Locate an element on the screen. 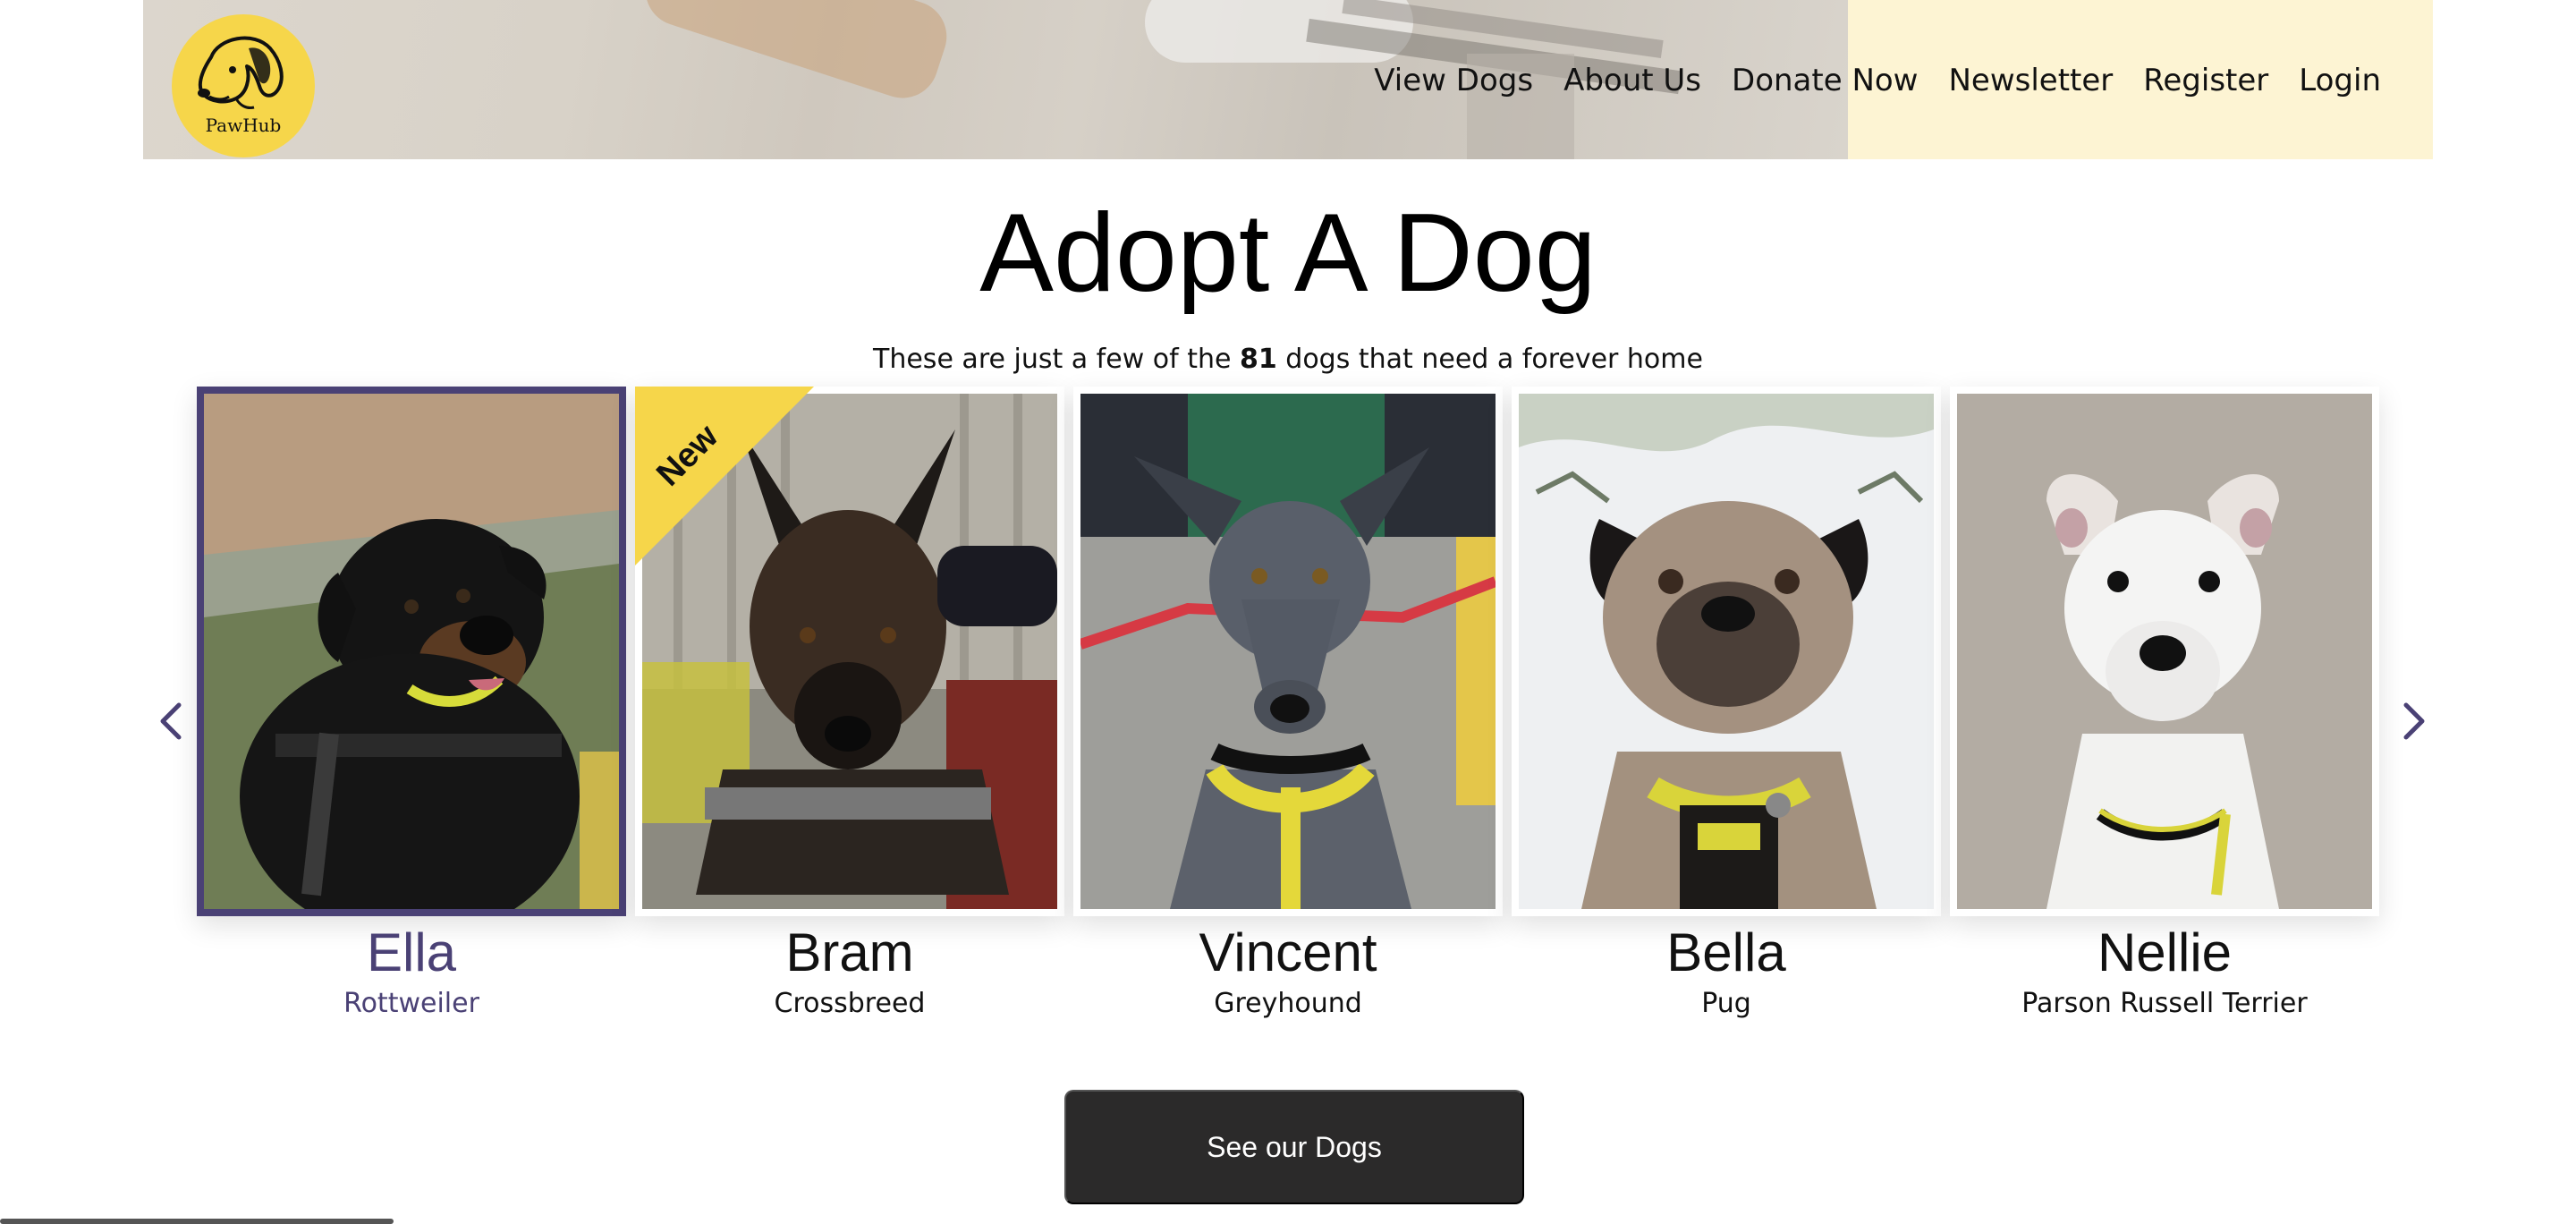 The width and height of the screenshot is (2576, 1224). nav-about-us: About Us is located at coordinates (1632, 80).